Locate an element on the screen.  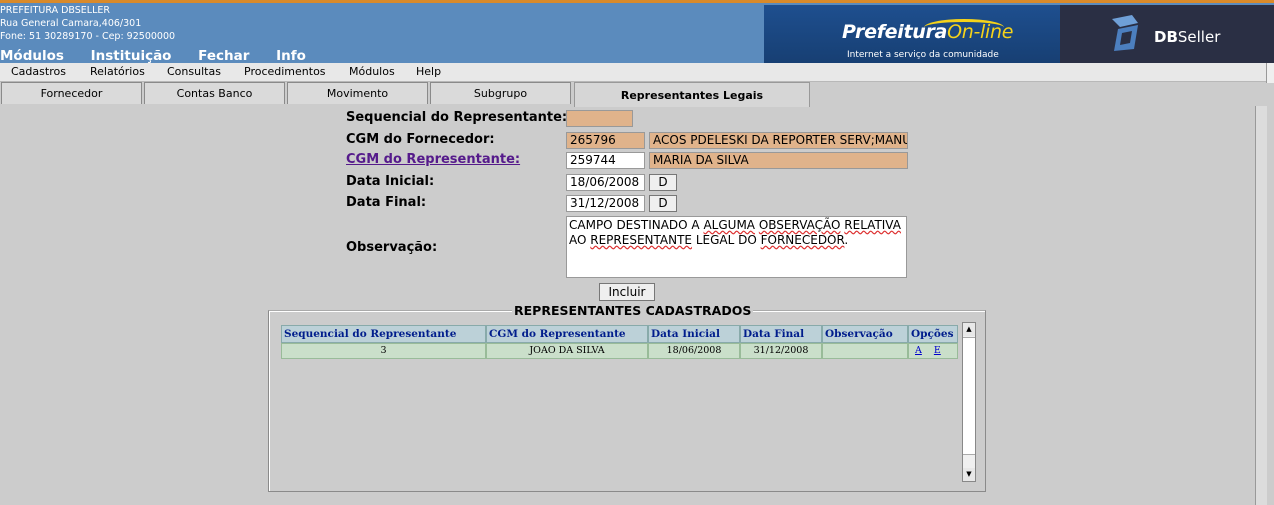
menu-modulos: Módulos is located at coordinates (372, 71).